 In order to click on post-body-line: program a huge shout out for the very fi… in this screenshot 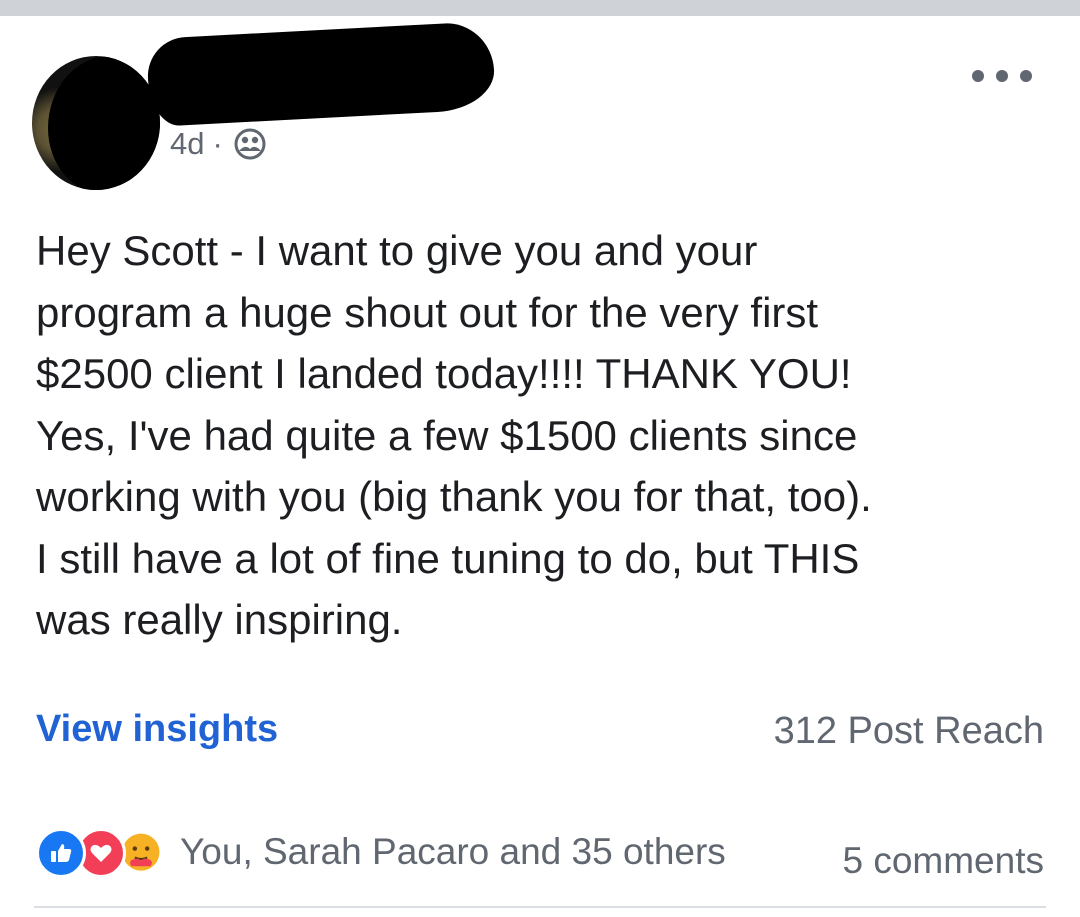, I will do `click(427, 312)`.